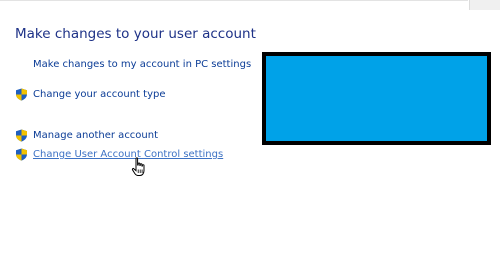 The image size is (500, 263). I want to click on link-change-account-type: Change your account type, so click(99, 94).